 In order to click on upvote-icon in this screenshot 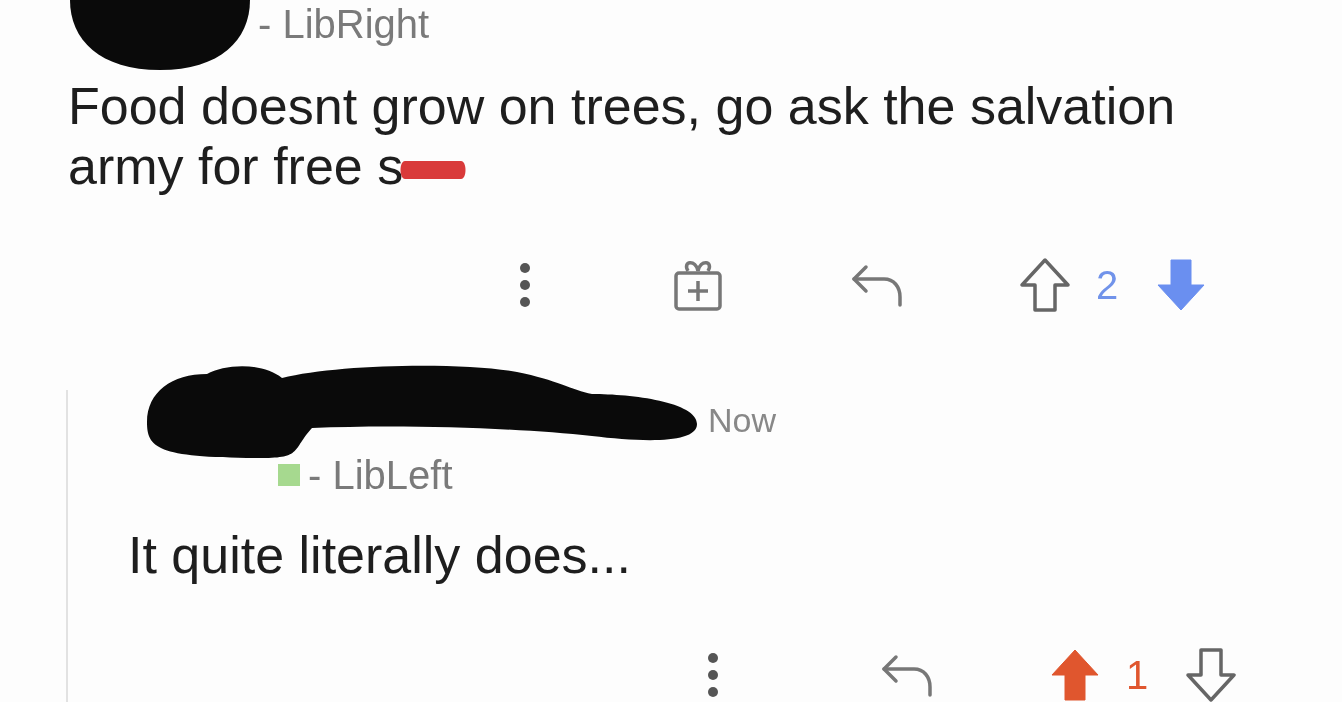, I will do `click(1045, 285)`.